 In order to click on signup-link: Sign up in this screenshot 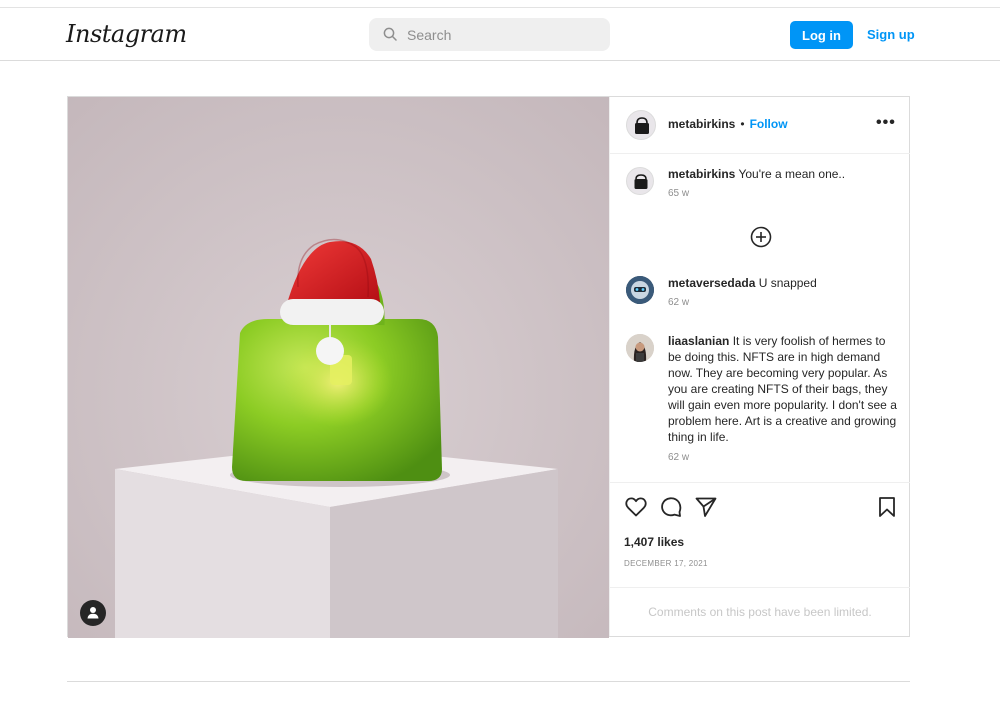, I will do `click(891, 34)`.